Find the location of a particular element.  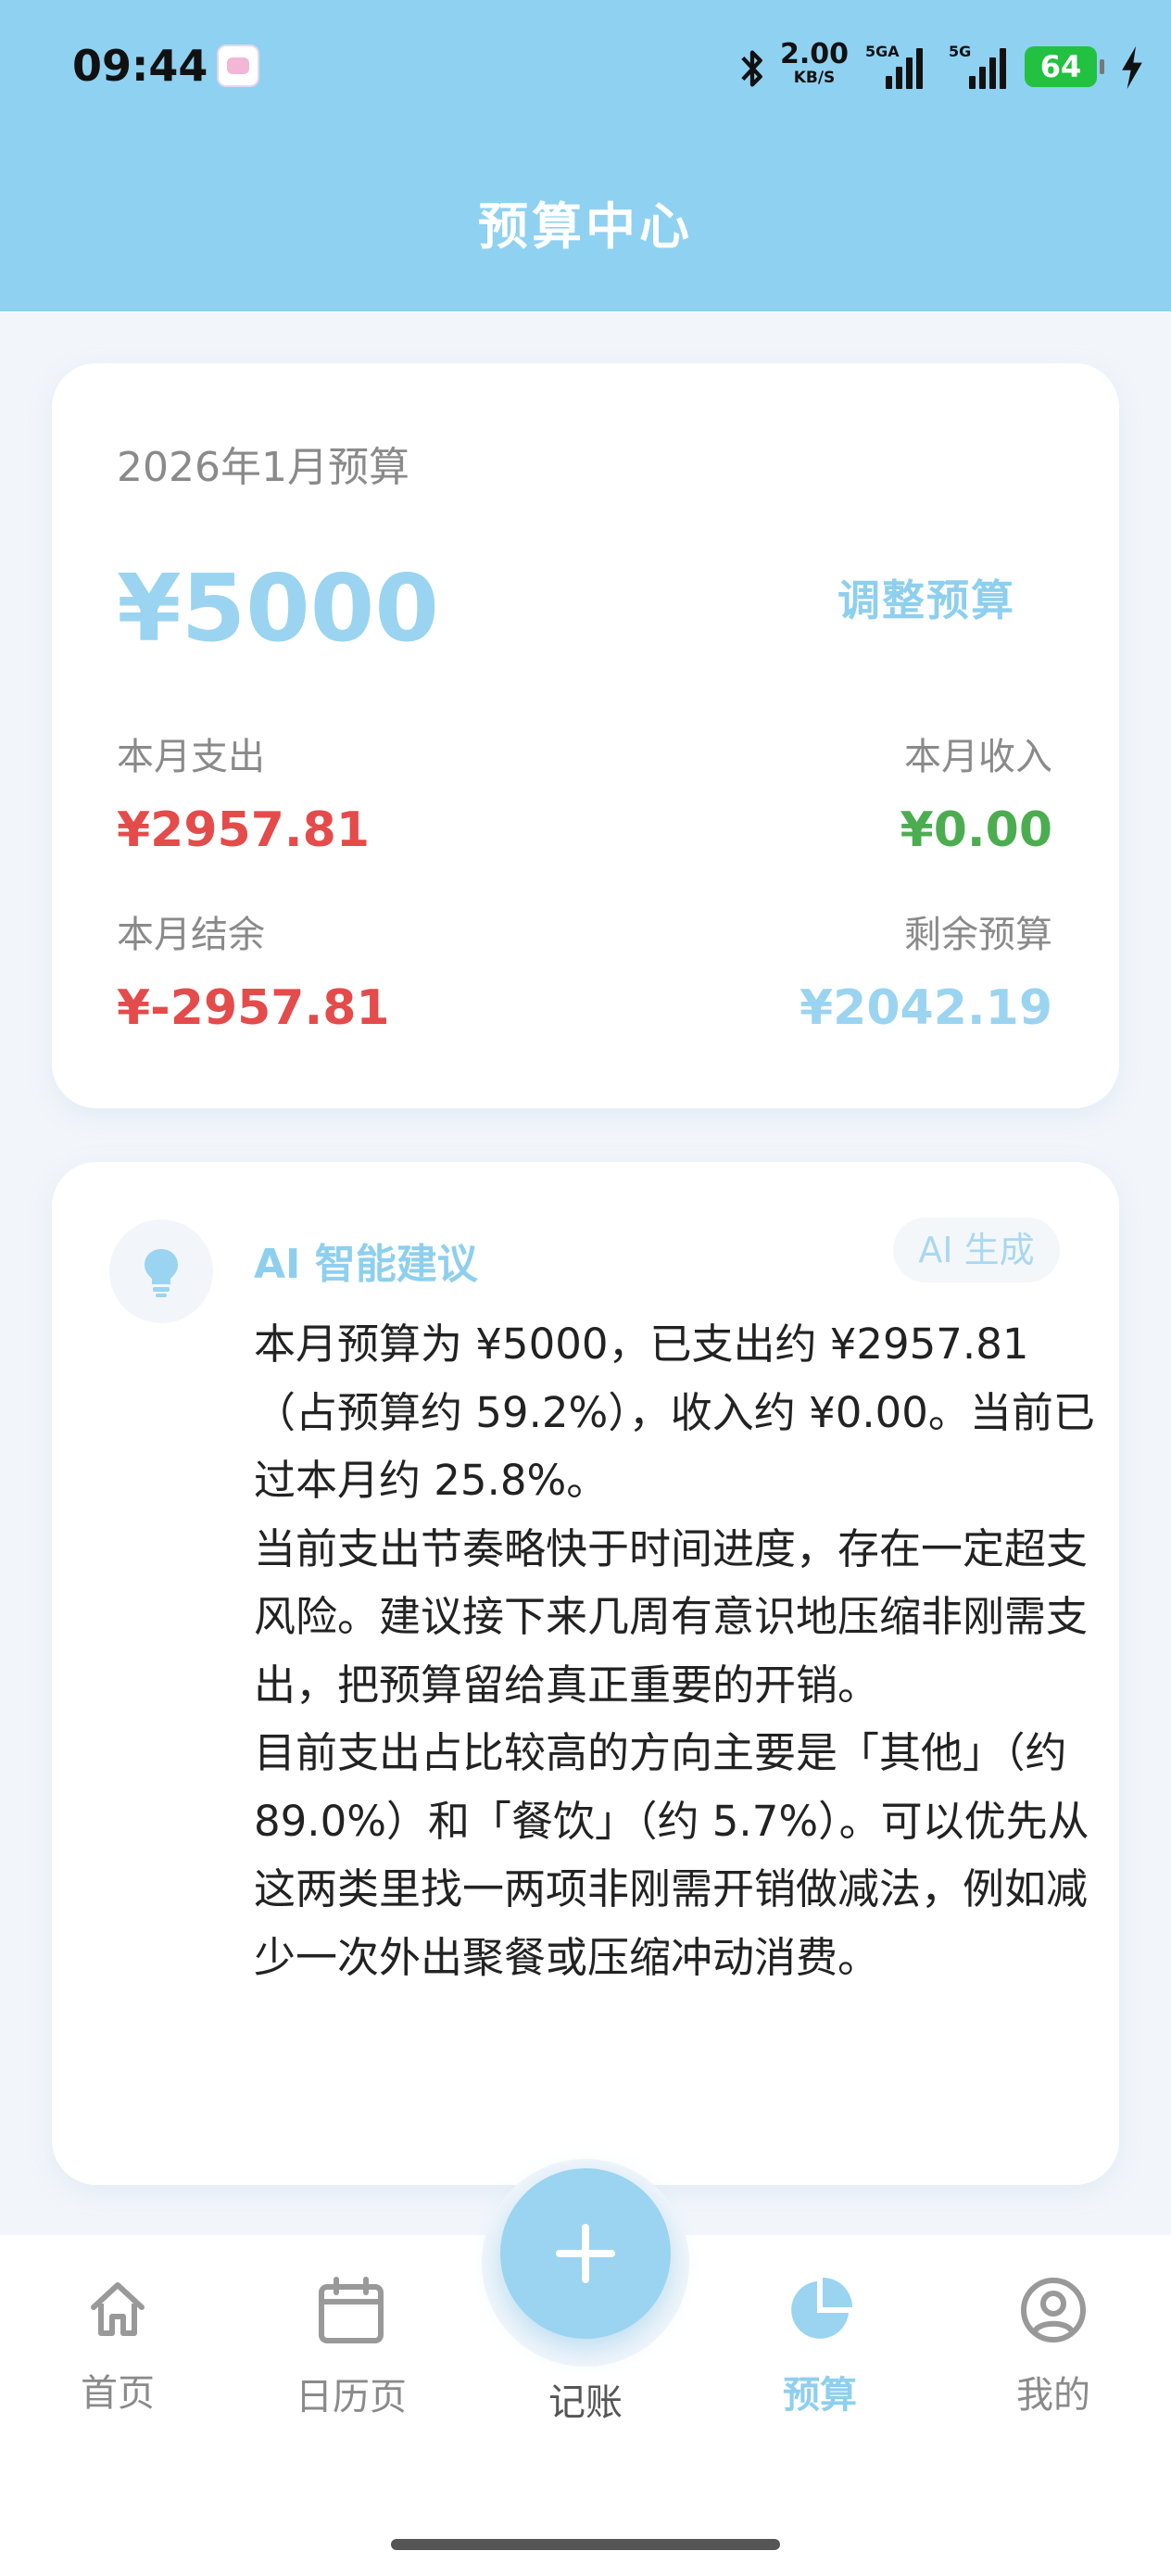

monthly-income-stat: 本月收入 ¥0.00 is located at coordinates (976, 792).